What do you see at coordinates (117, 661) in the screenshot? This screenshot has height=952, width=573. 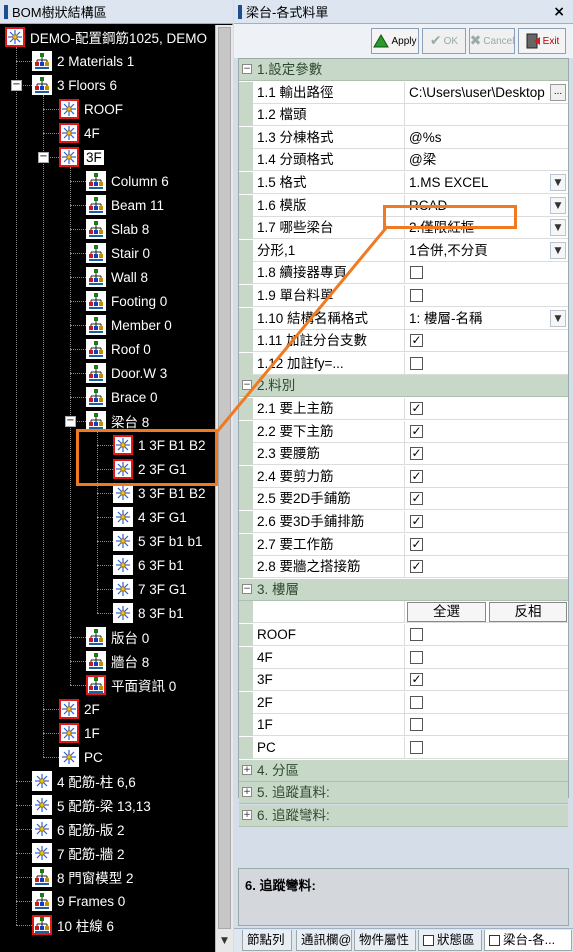 I see `tree-node: 牆台 8` at bounding box center [117, 661].